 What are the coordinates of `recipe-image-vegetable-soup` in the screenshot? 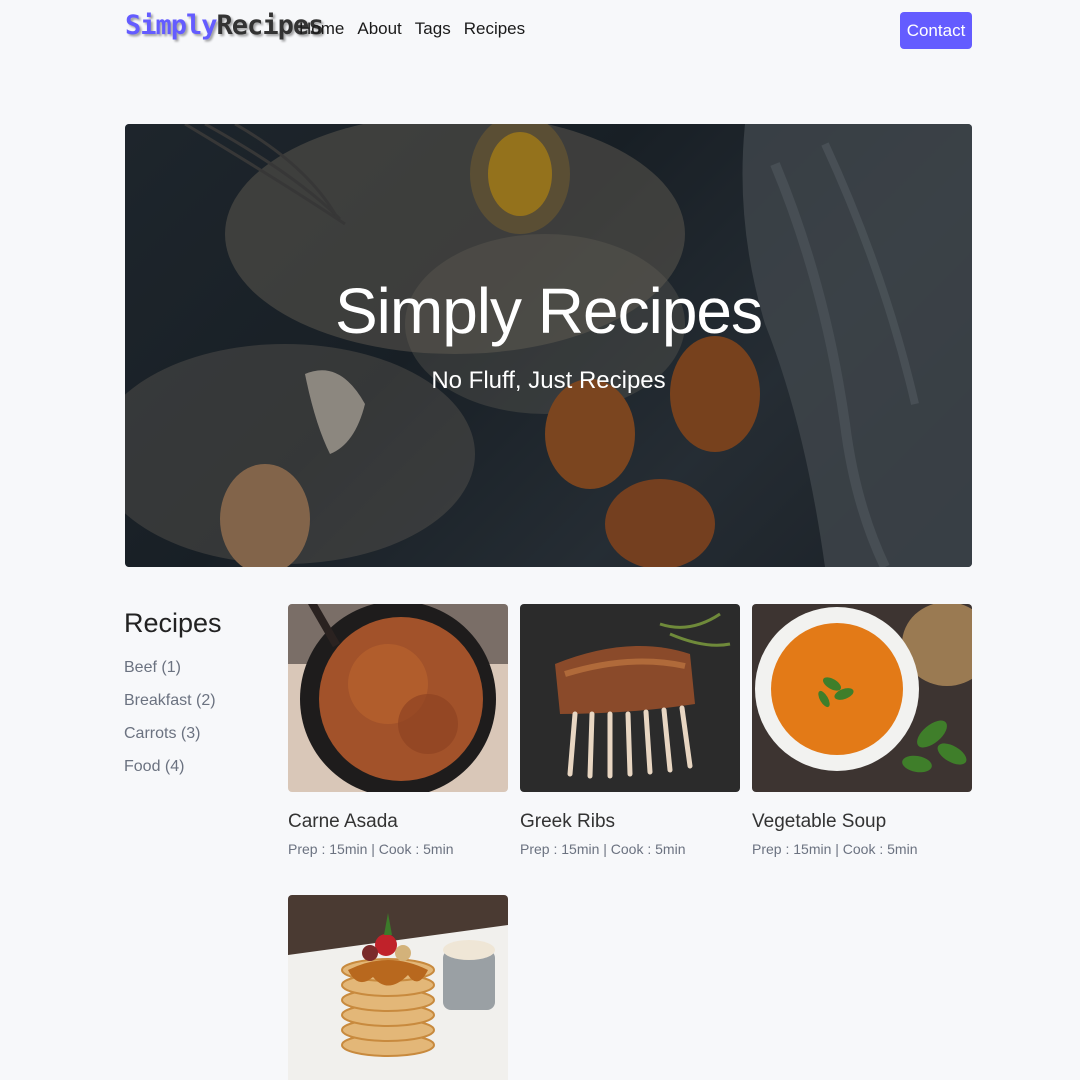 It's located at (862, 698).